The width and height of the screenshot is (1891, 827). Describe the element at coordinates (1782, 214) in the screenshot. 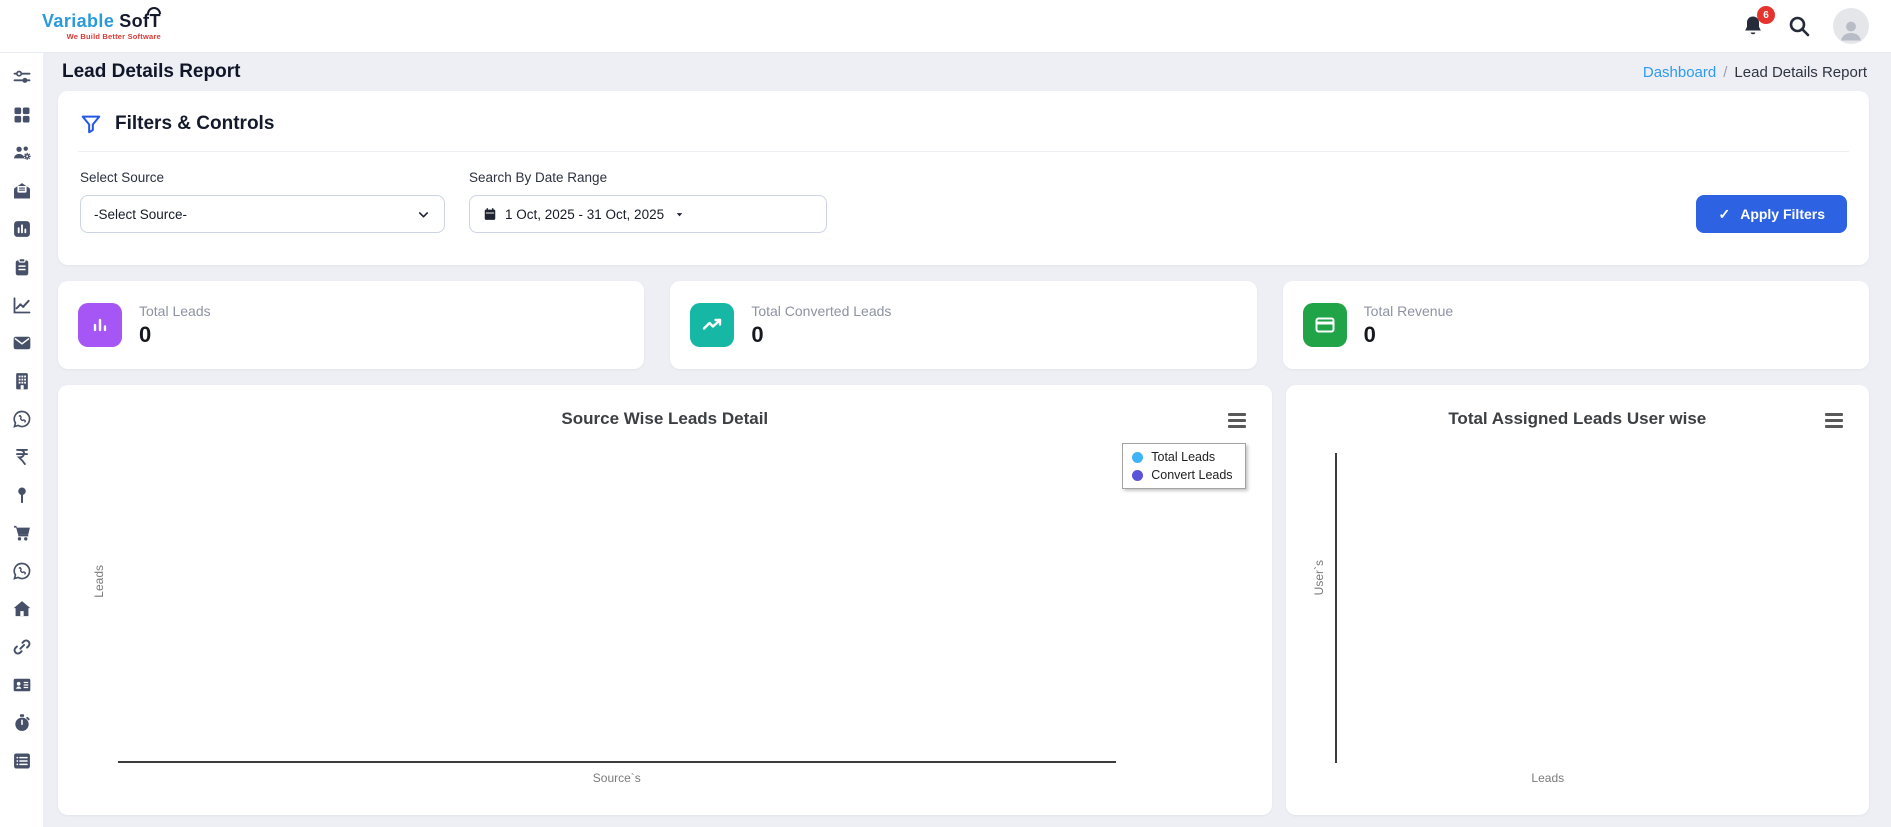

I see `apply-filters-label: Apply Filters` at that location.